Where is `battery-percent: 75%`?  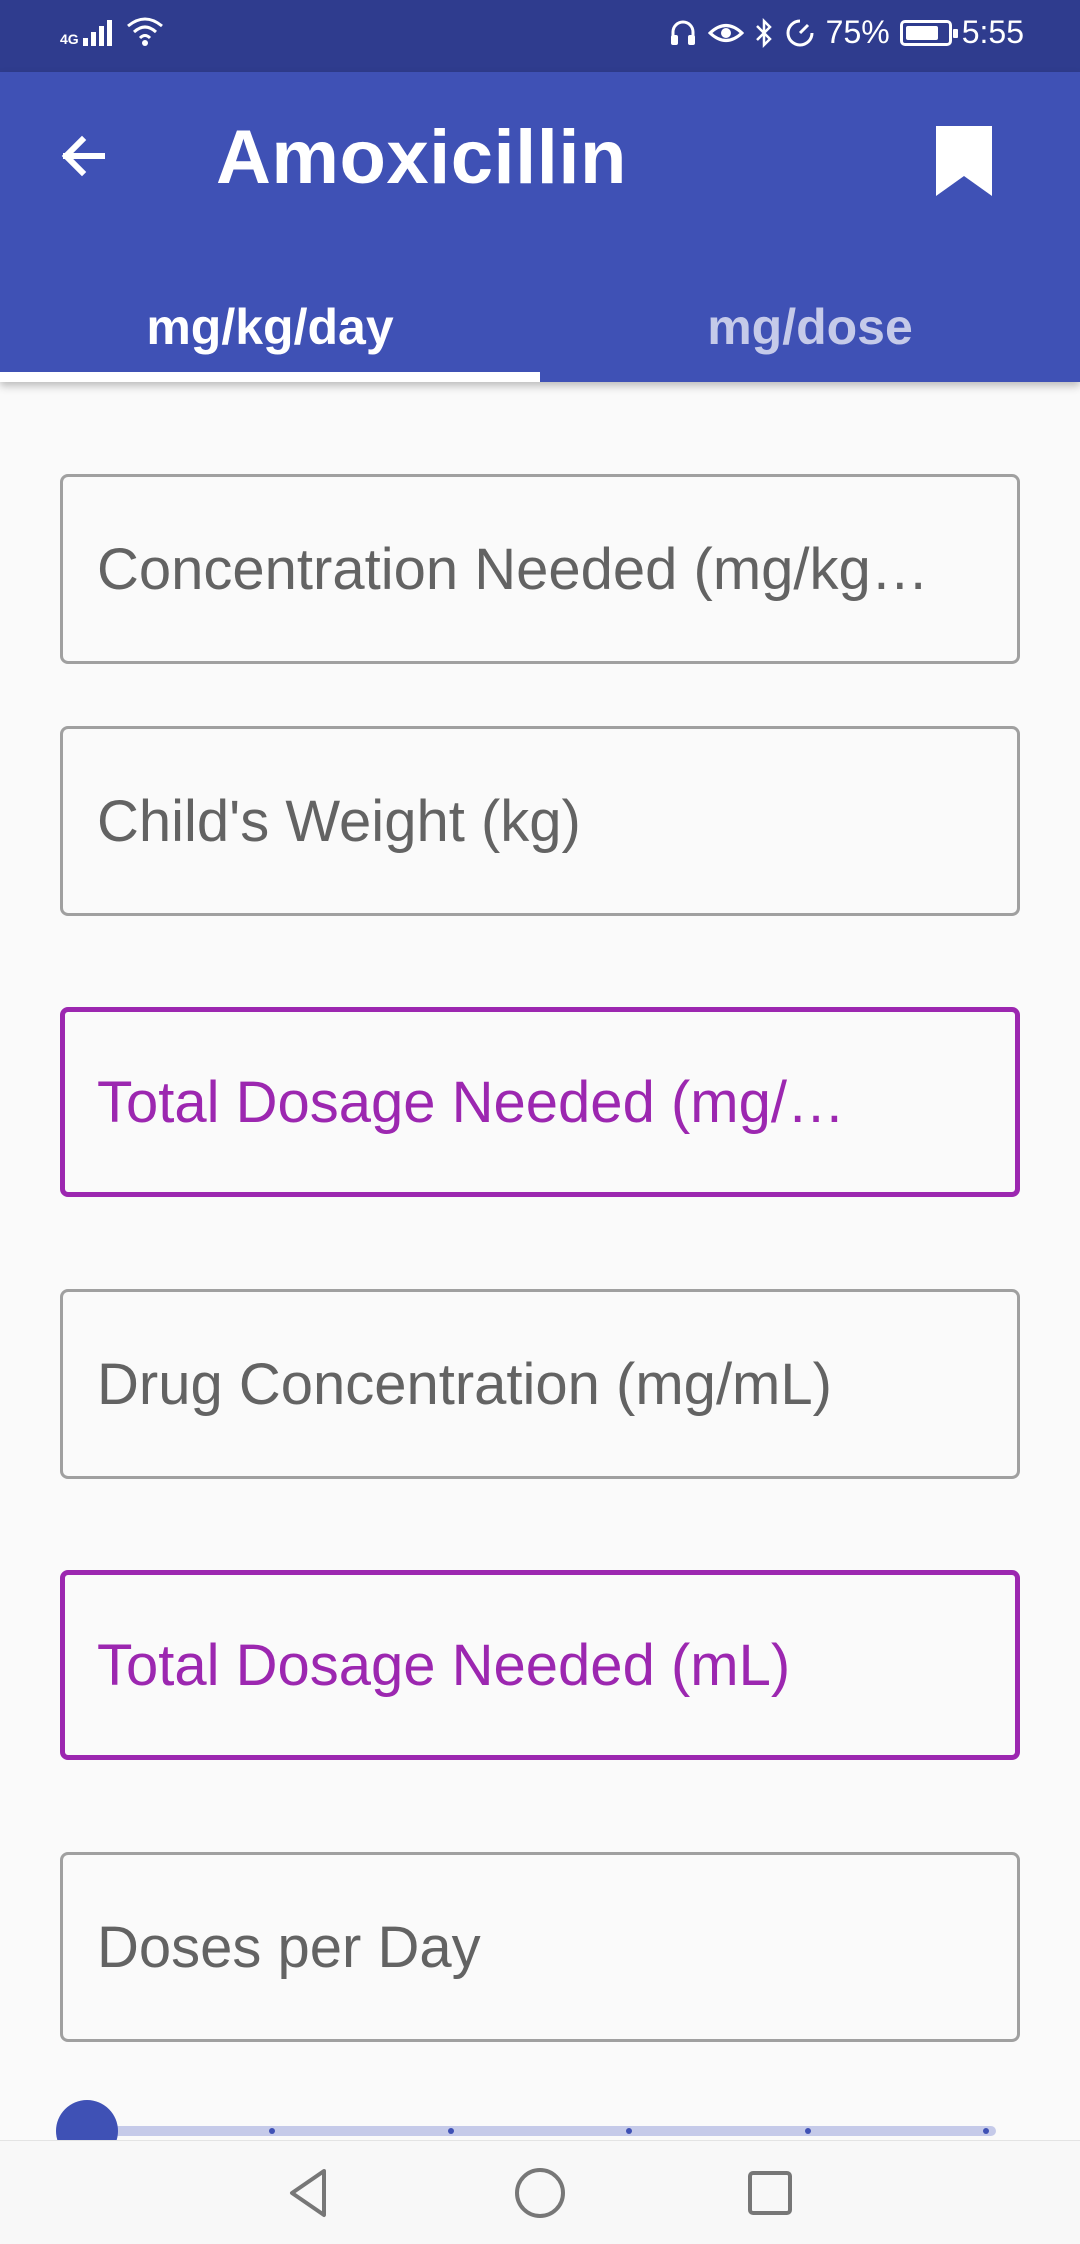
battery-percent: 75% is located at coordinates (857, 32).